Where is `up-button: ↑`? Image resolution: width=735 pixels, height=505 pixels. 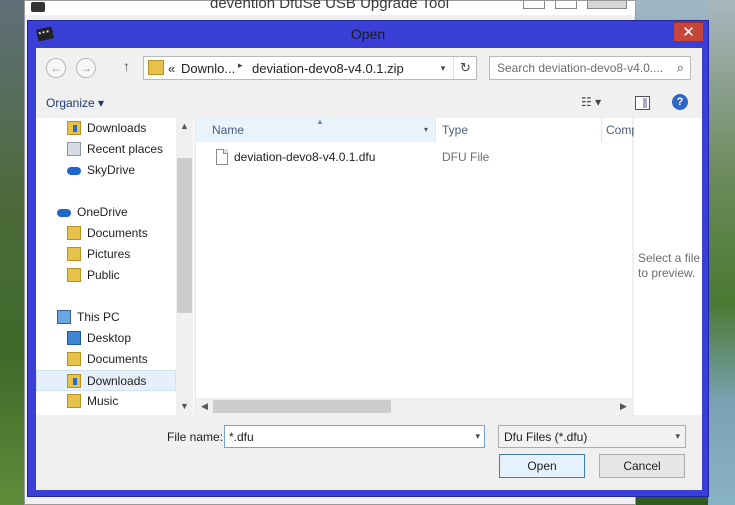
up-button: ↑ is located at coordinates (126, 66).